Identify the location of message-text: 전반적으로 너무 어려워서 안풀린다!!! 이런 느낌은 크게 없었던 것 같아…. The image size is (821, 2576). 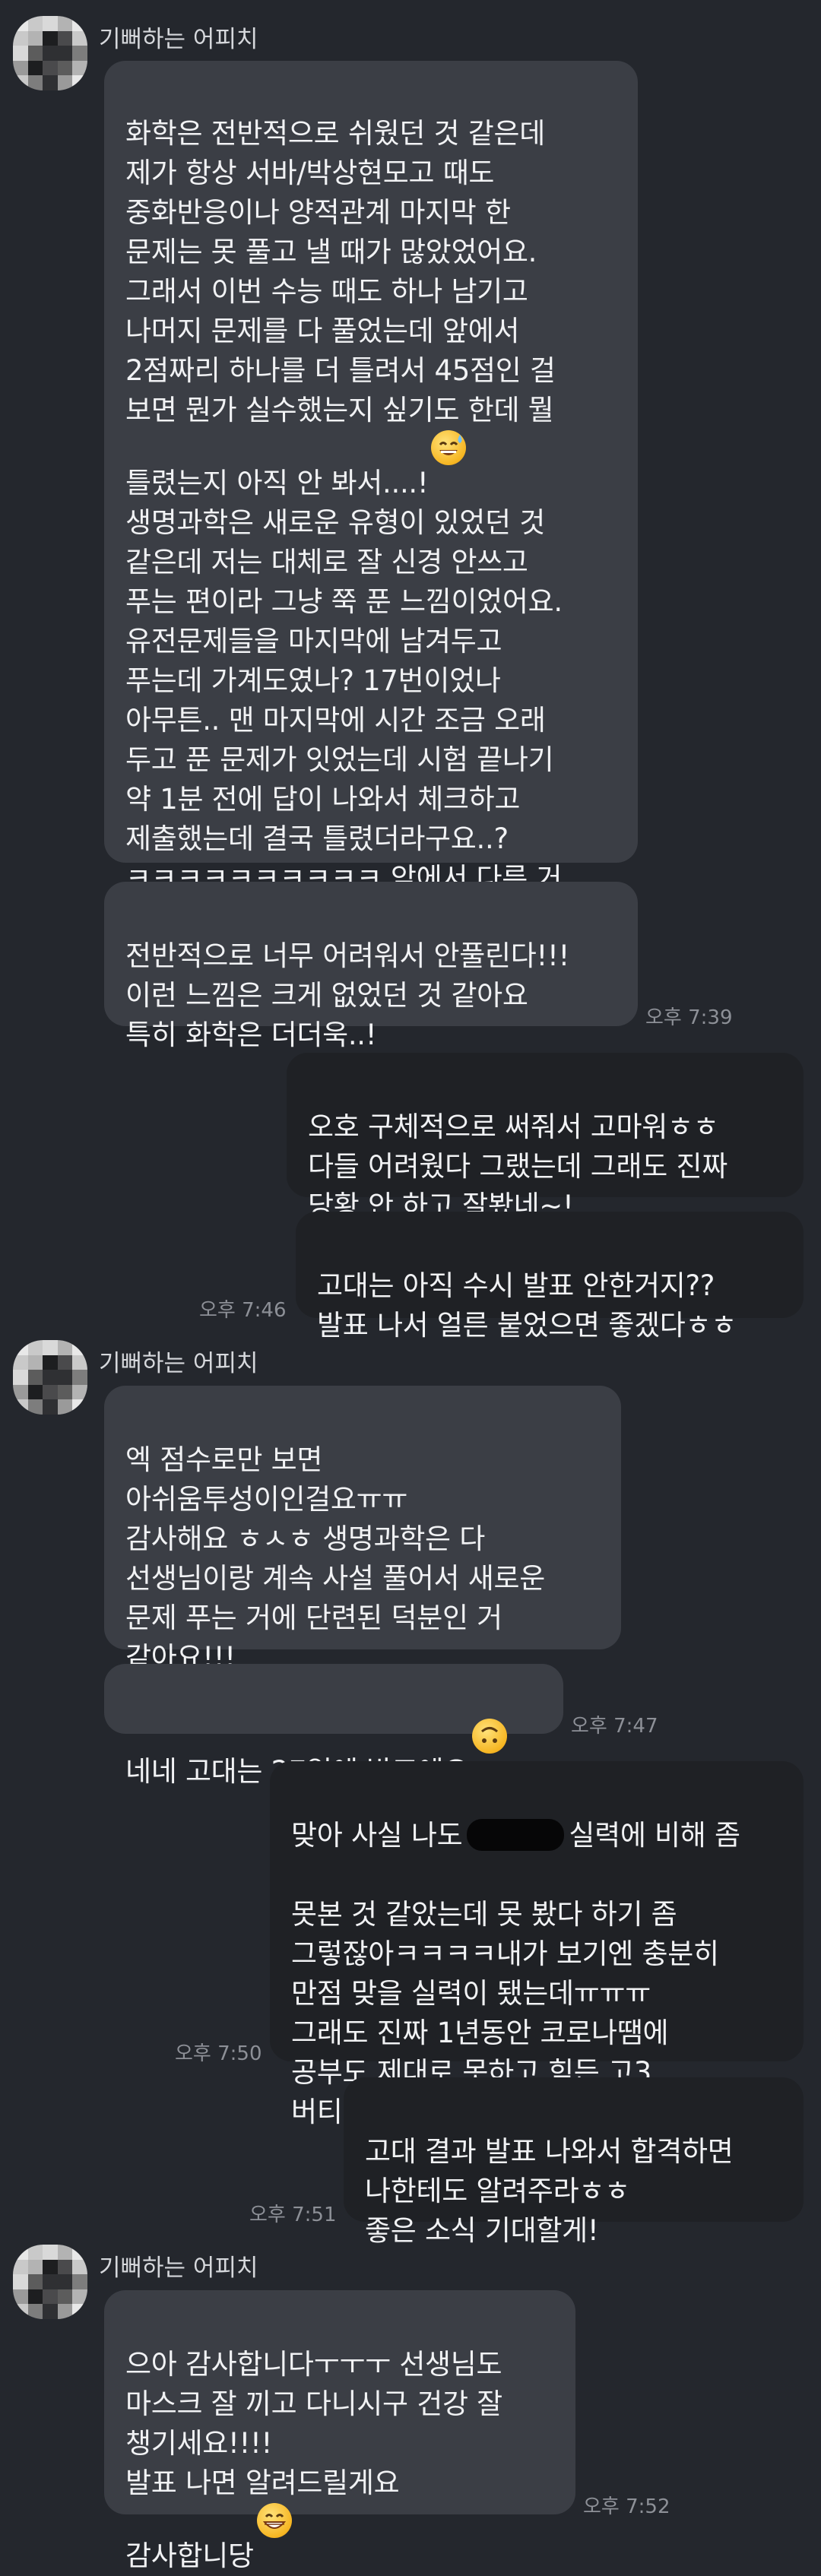
(347, 995).